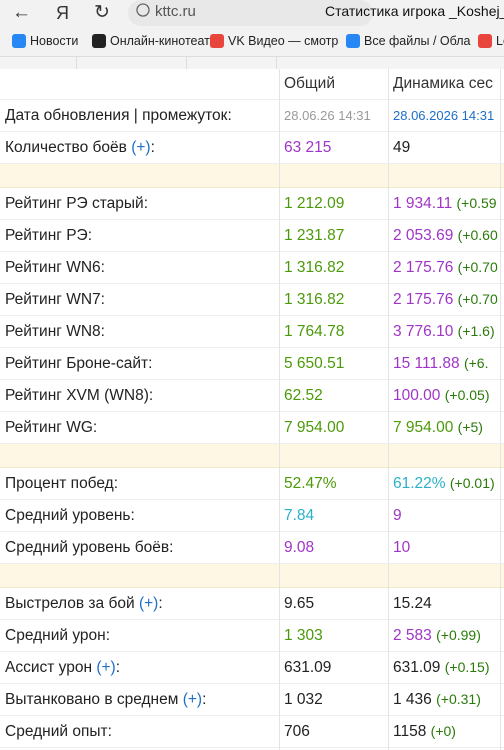 Image resolution: width=504 pixels, height=750 pixels. I want to click on total-value: 1 032, so click(303, 699).